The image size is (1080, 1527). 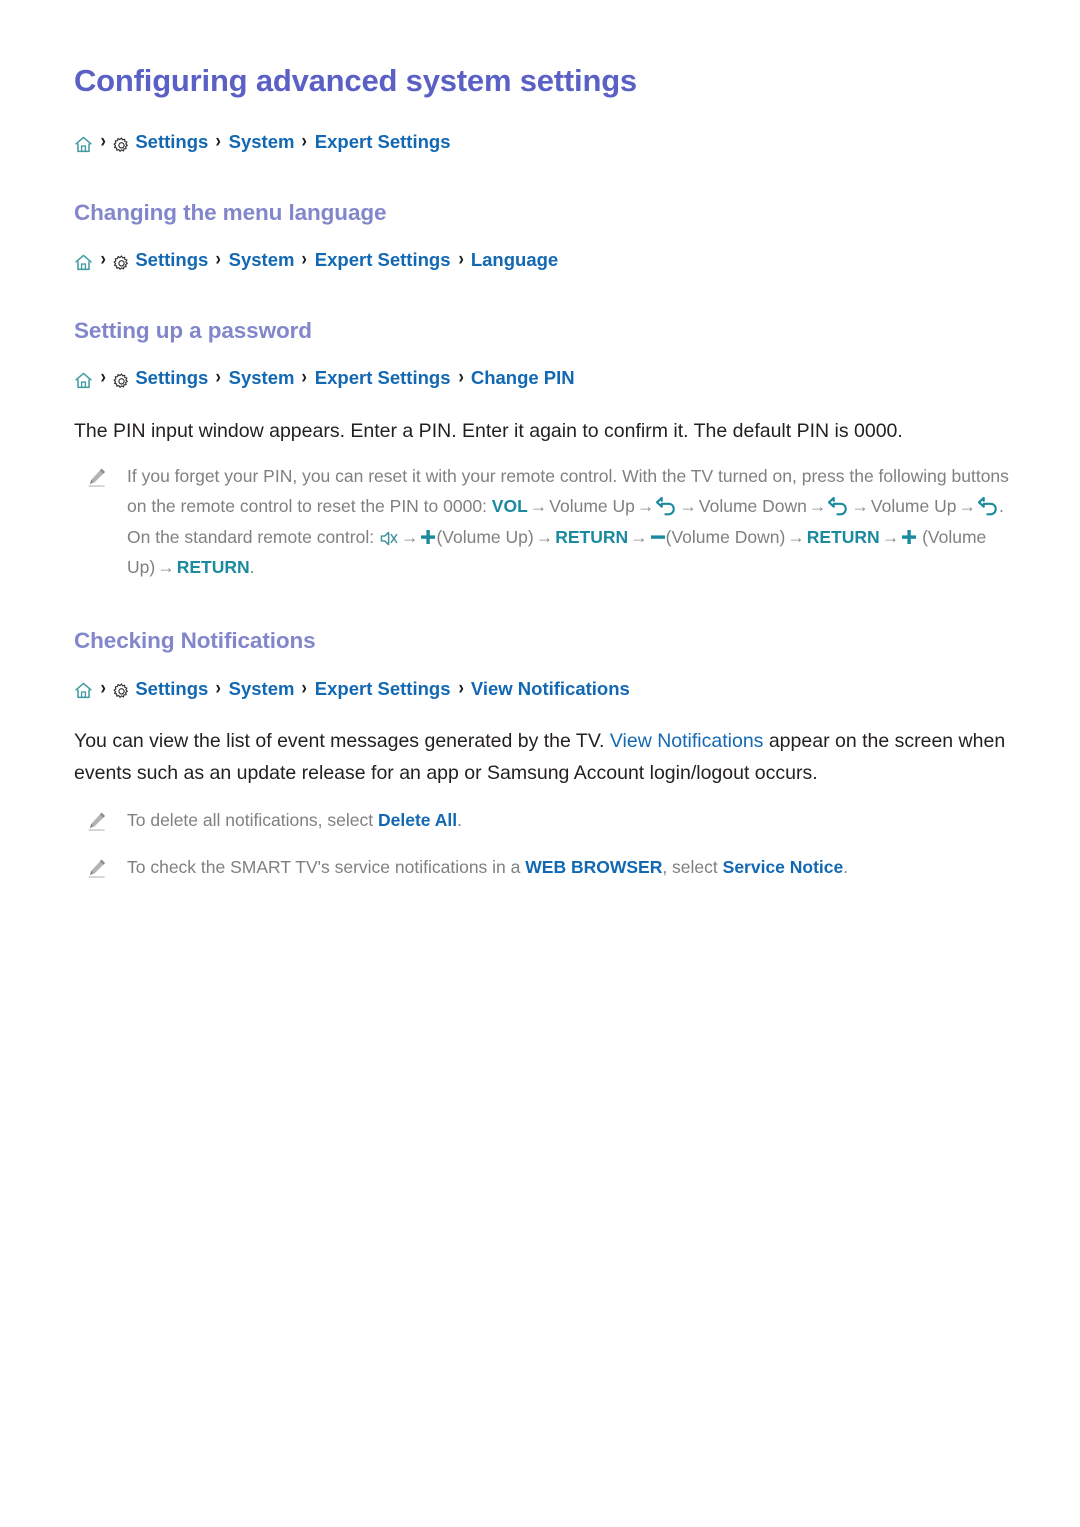 What do you see at coordinates (550, 689) in the screenshot?
I see `breadcrumb-item-view-notifications: View Notifications` at bounding box center [550, 689].